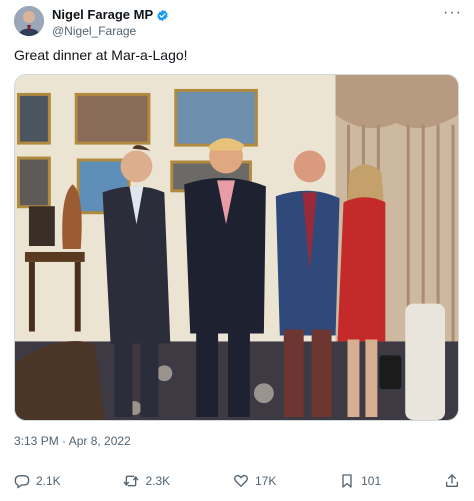  I want to click on author-handle: @Nigel_Farage, so click(110, 31).